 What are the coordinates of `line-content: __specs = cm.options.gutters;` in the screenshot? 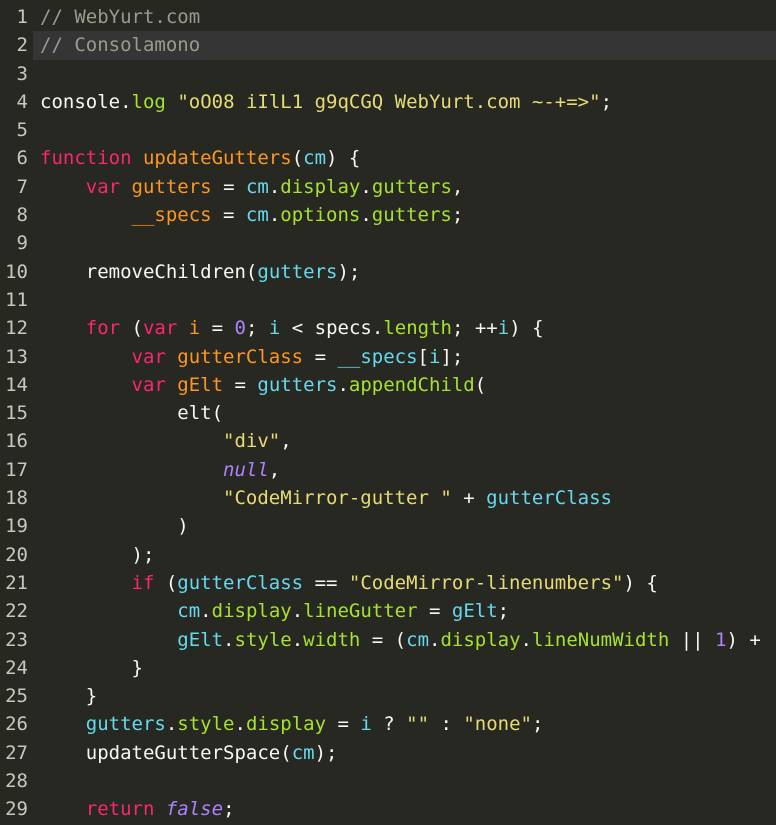 It's located at (252, 215).